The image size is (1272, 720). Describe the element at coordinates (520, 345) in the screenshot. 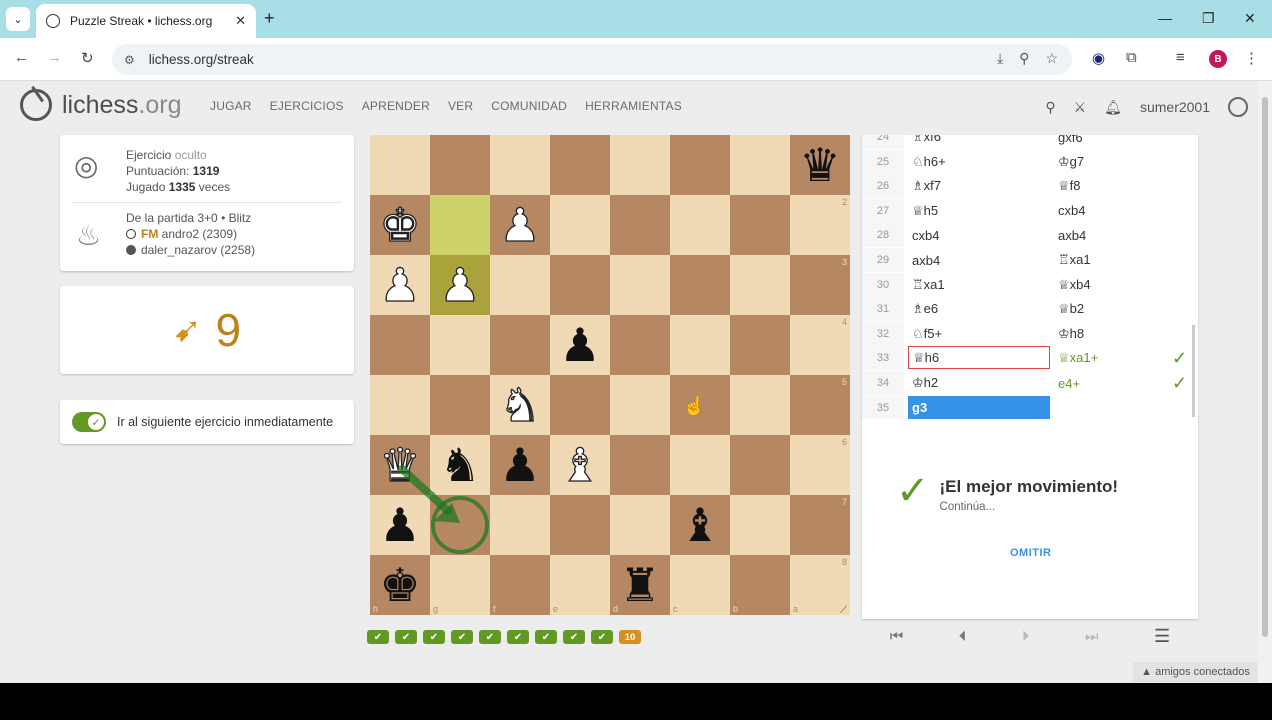

I see `square-f4` at that location.